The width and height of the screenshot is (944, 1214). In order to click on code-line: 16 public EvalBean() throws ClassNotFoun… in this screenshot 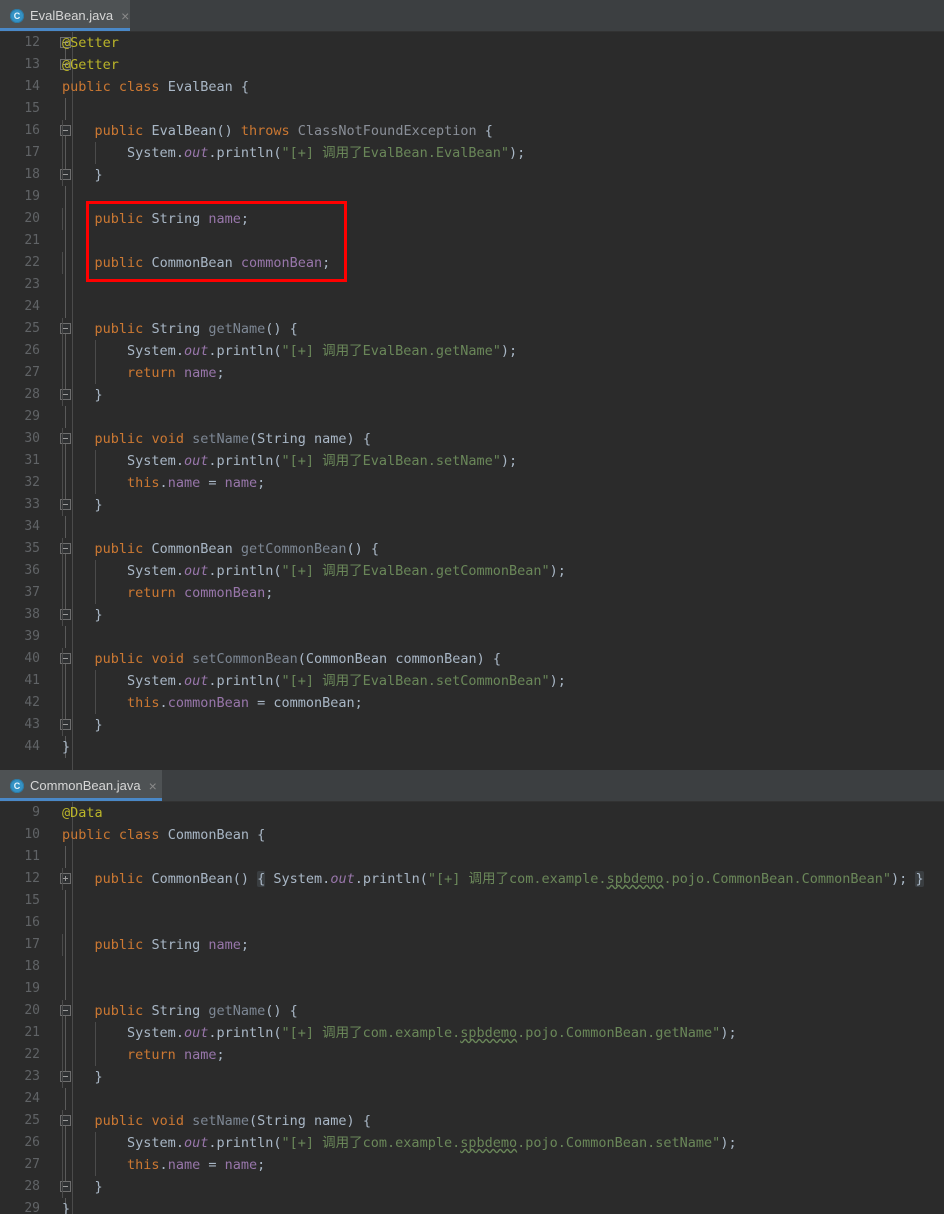, I will do `click(472, 131)`.